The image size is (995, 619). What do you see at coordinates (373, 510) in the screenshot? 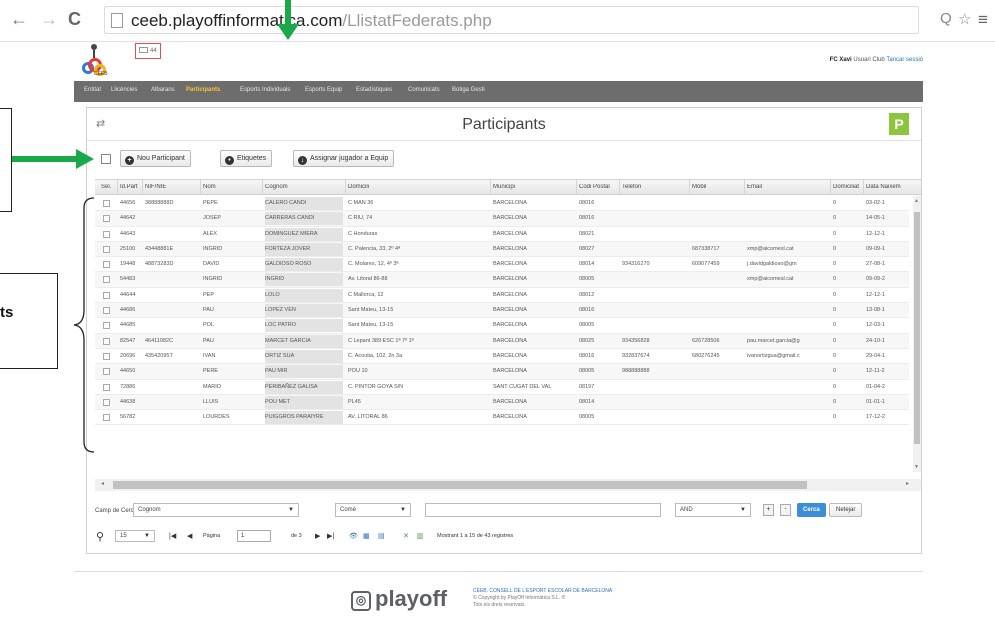
I see `search-operator-select: Comè ▼` at bounding box center [373, 510].